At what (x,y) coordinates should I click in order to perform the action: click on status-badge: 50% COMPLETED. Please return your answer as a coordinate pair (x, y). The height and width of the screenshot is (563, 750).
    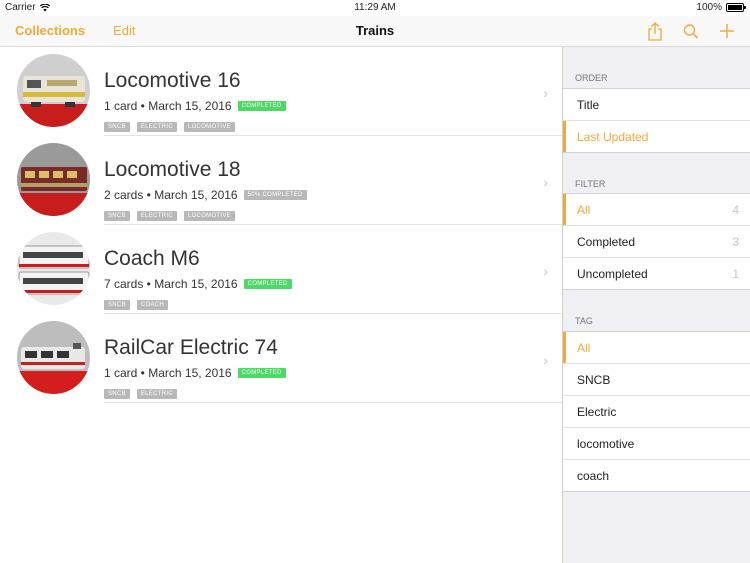
    Looking at the image, I should click on (275, 195).